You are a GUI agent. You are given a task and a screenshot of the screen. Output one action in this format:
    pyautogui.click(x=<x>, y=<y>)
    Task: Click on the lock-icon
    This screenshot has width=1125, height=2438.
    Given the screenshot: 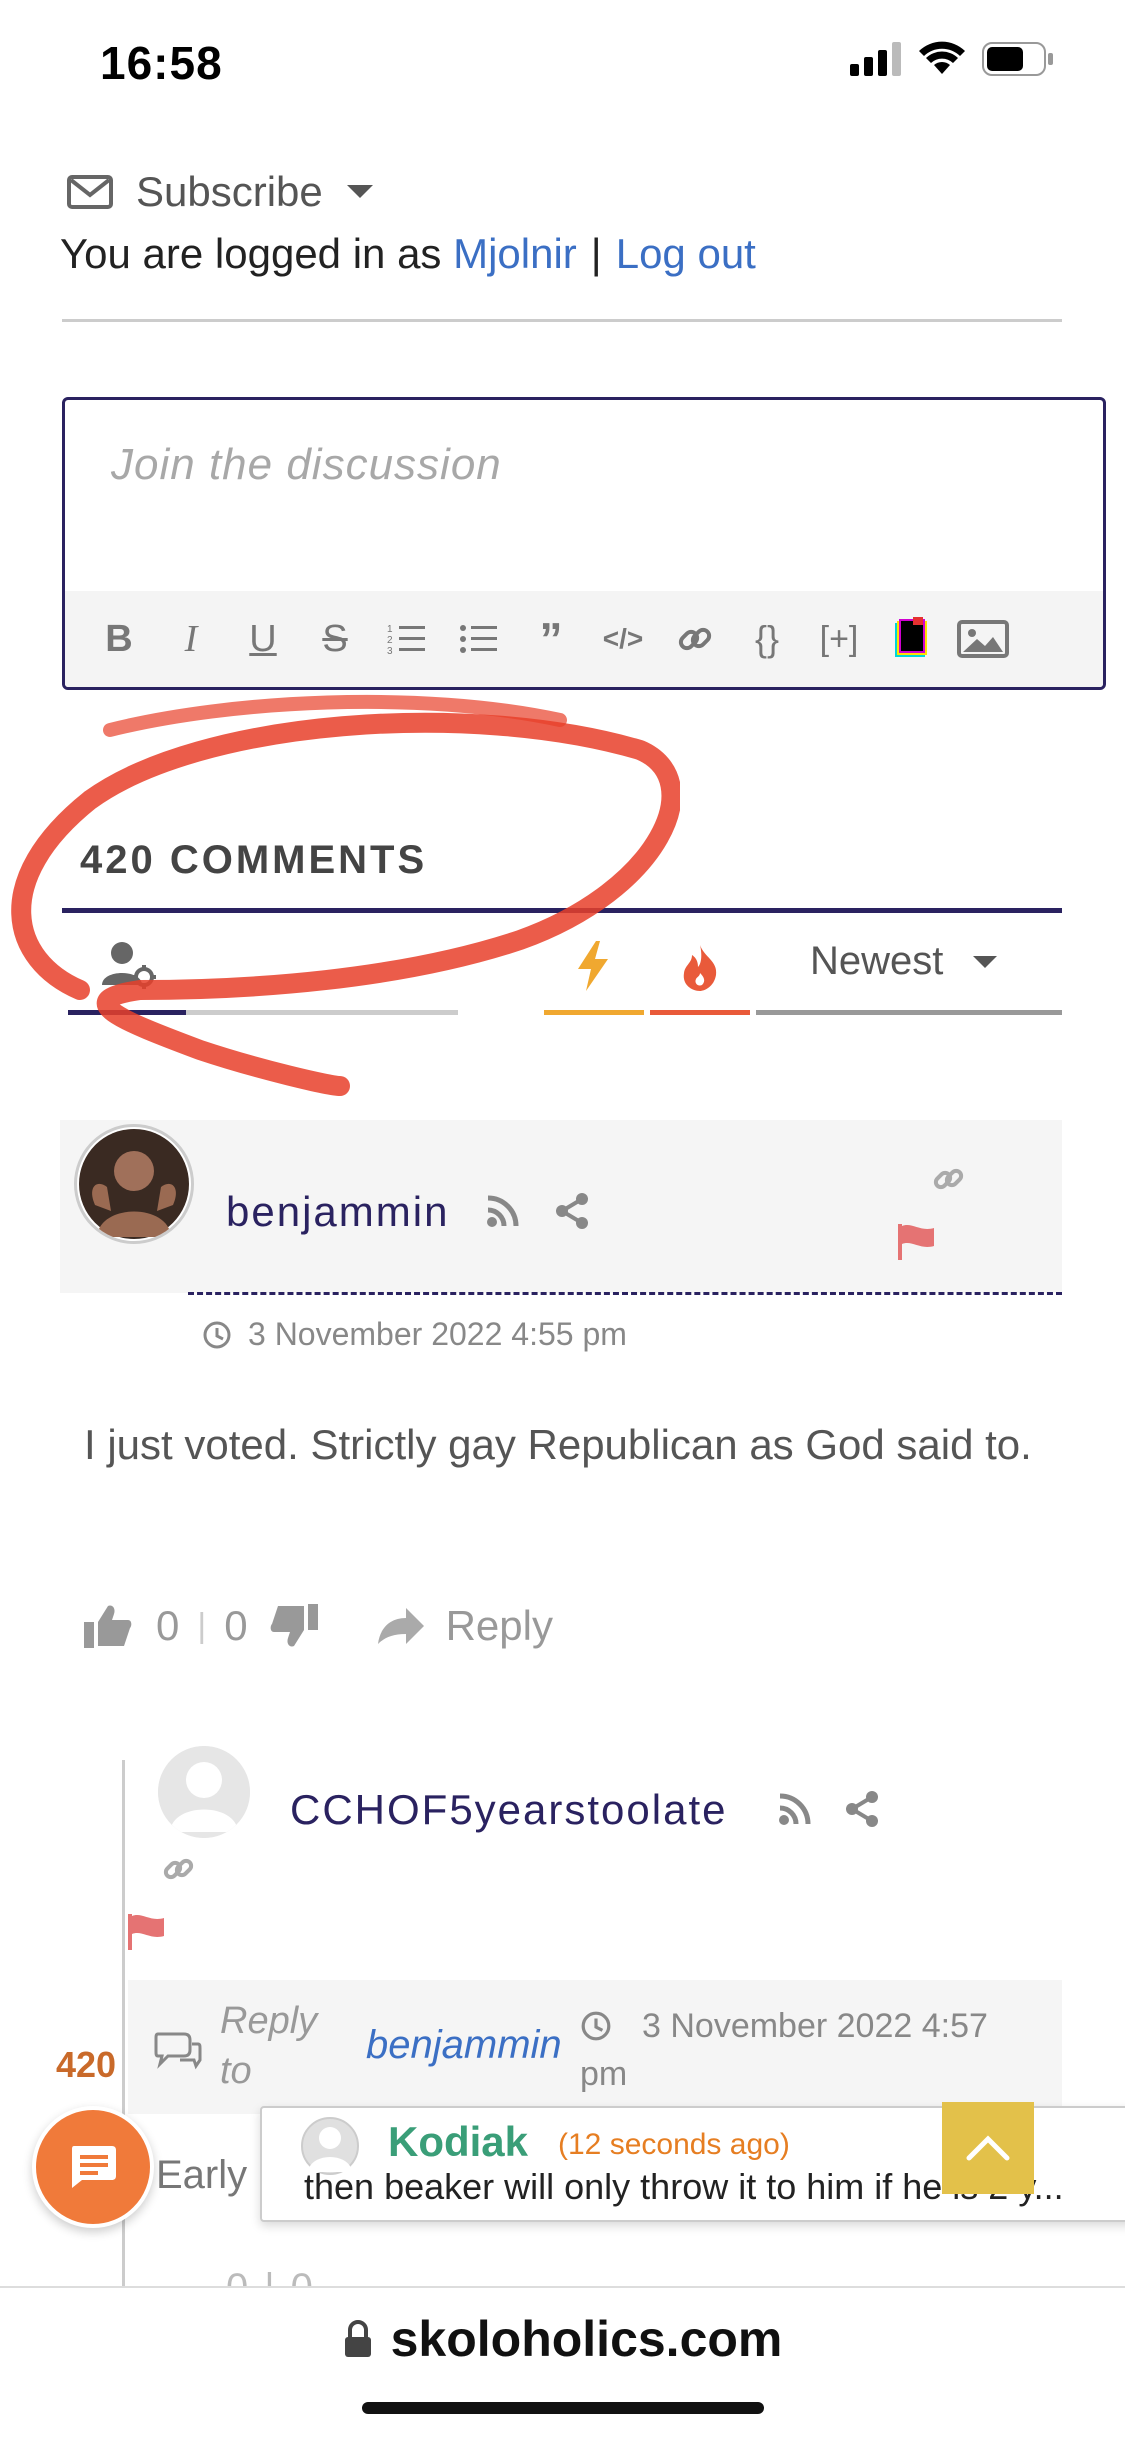 What is the action you would take?
    pyautogui.click(x=357, y=2338)
    